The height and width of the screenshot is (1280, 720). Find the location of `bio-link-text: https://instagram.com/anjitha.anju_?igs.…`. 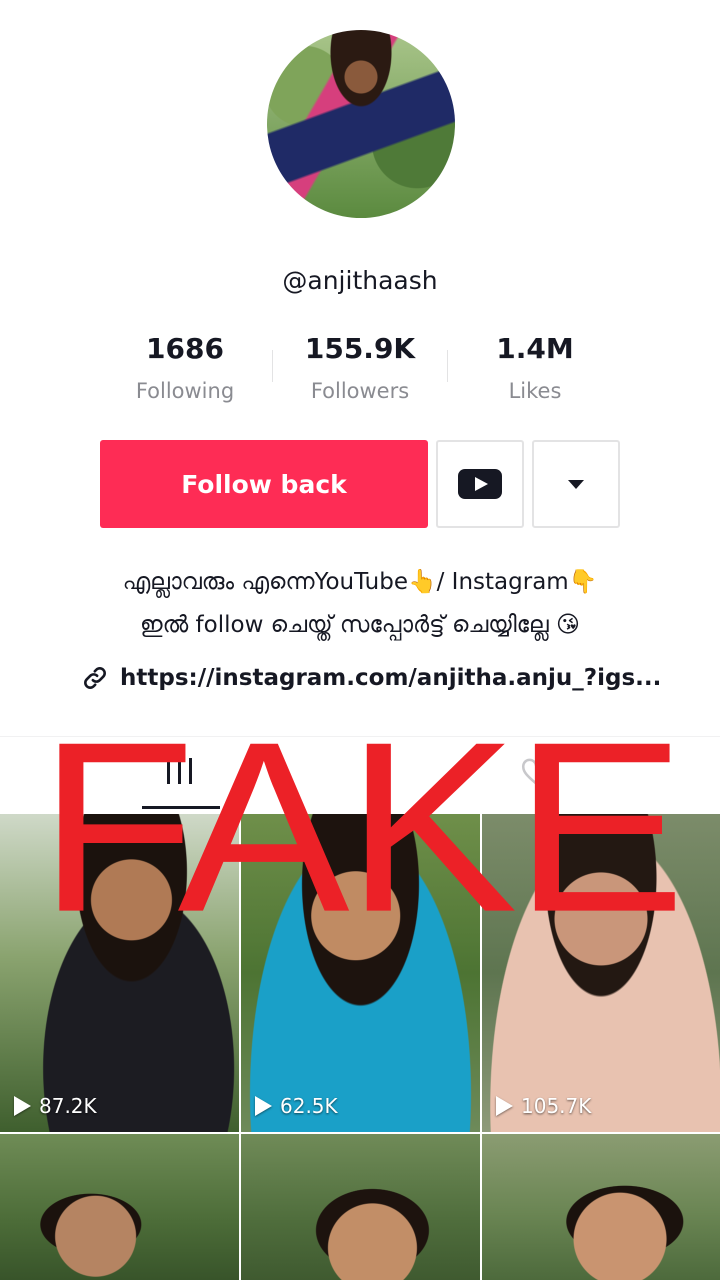

bio-link-text: https://instagram.com/anjitha.anju_?igs.… is located at coordinates (391, 678).